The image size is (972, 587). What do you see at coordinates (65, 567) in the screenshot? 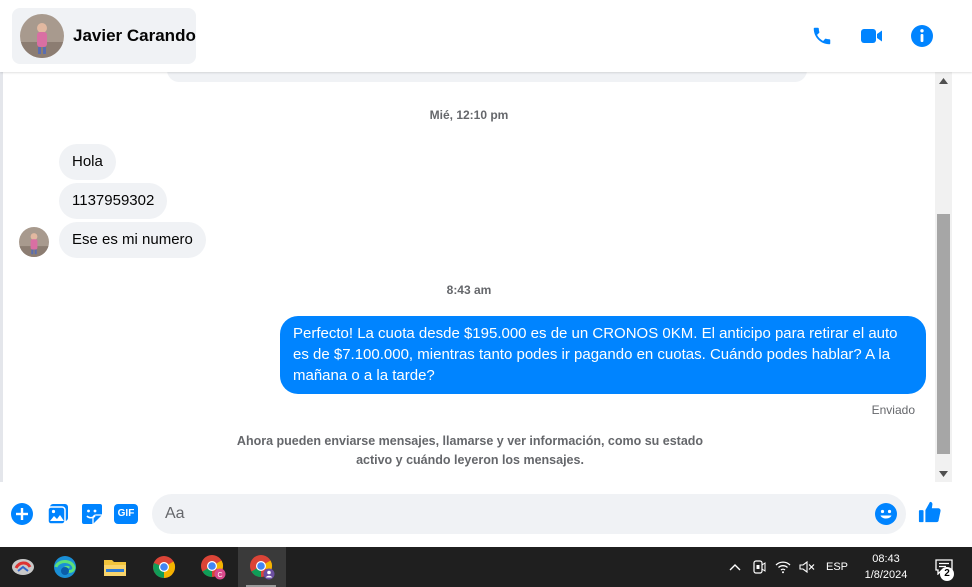
I see `edge-browser-icon` at bounding box center [65, 567].